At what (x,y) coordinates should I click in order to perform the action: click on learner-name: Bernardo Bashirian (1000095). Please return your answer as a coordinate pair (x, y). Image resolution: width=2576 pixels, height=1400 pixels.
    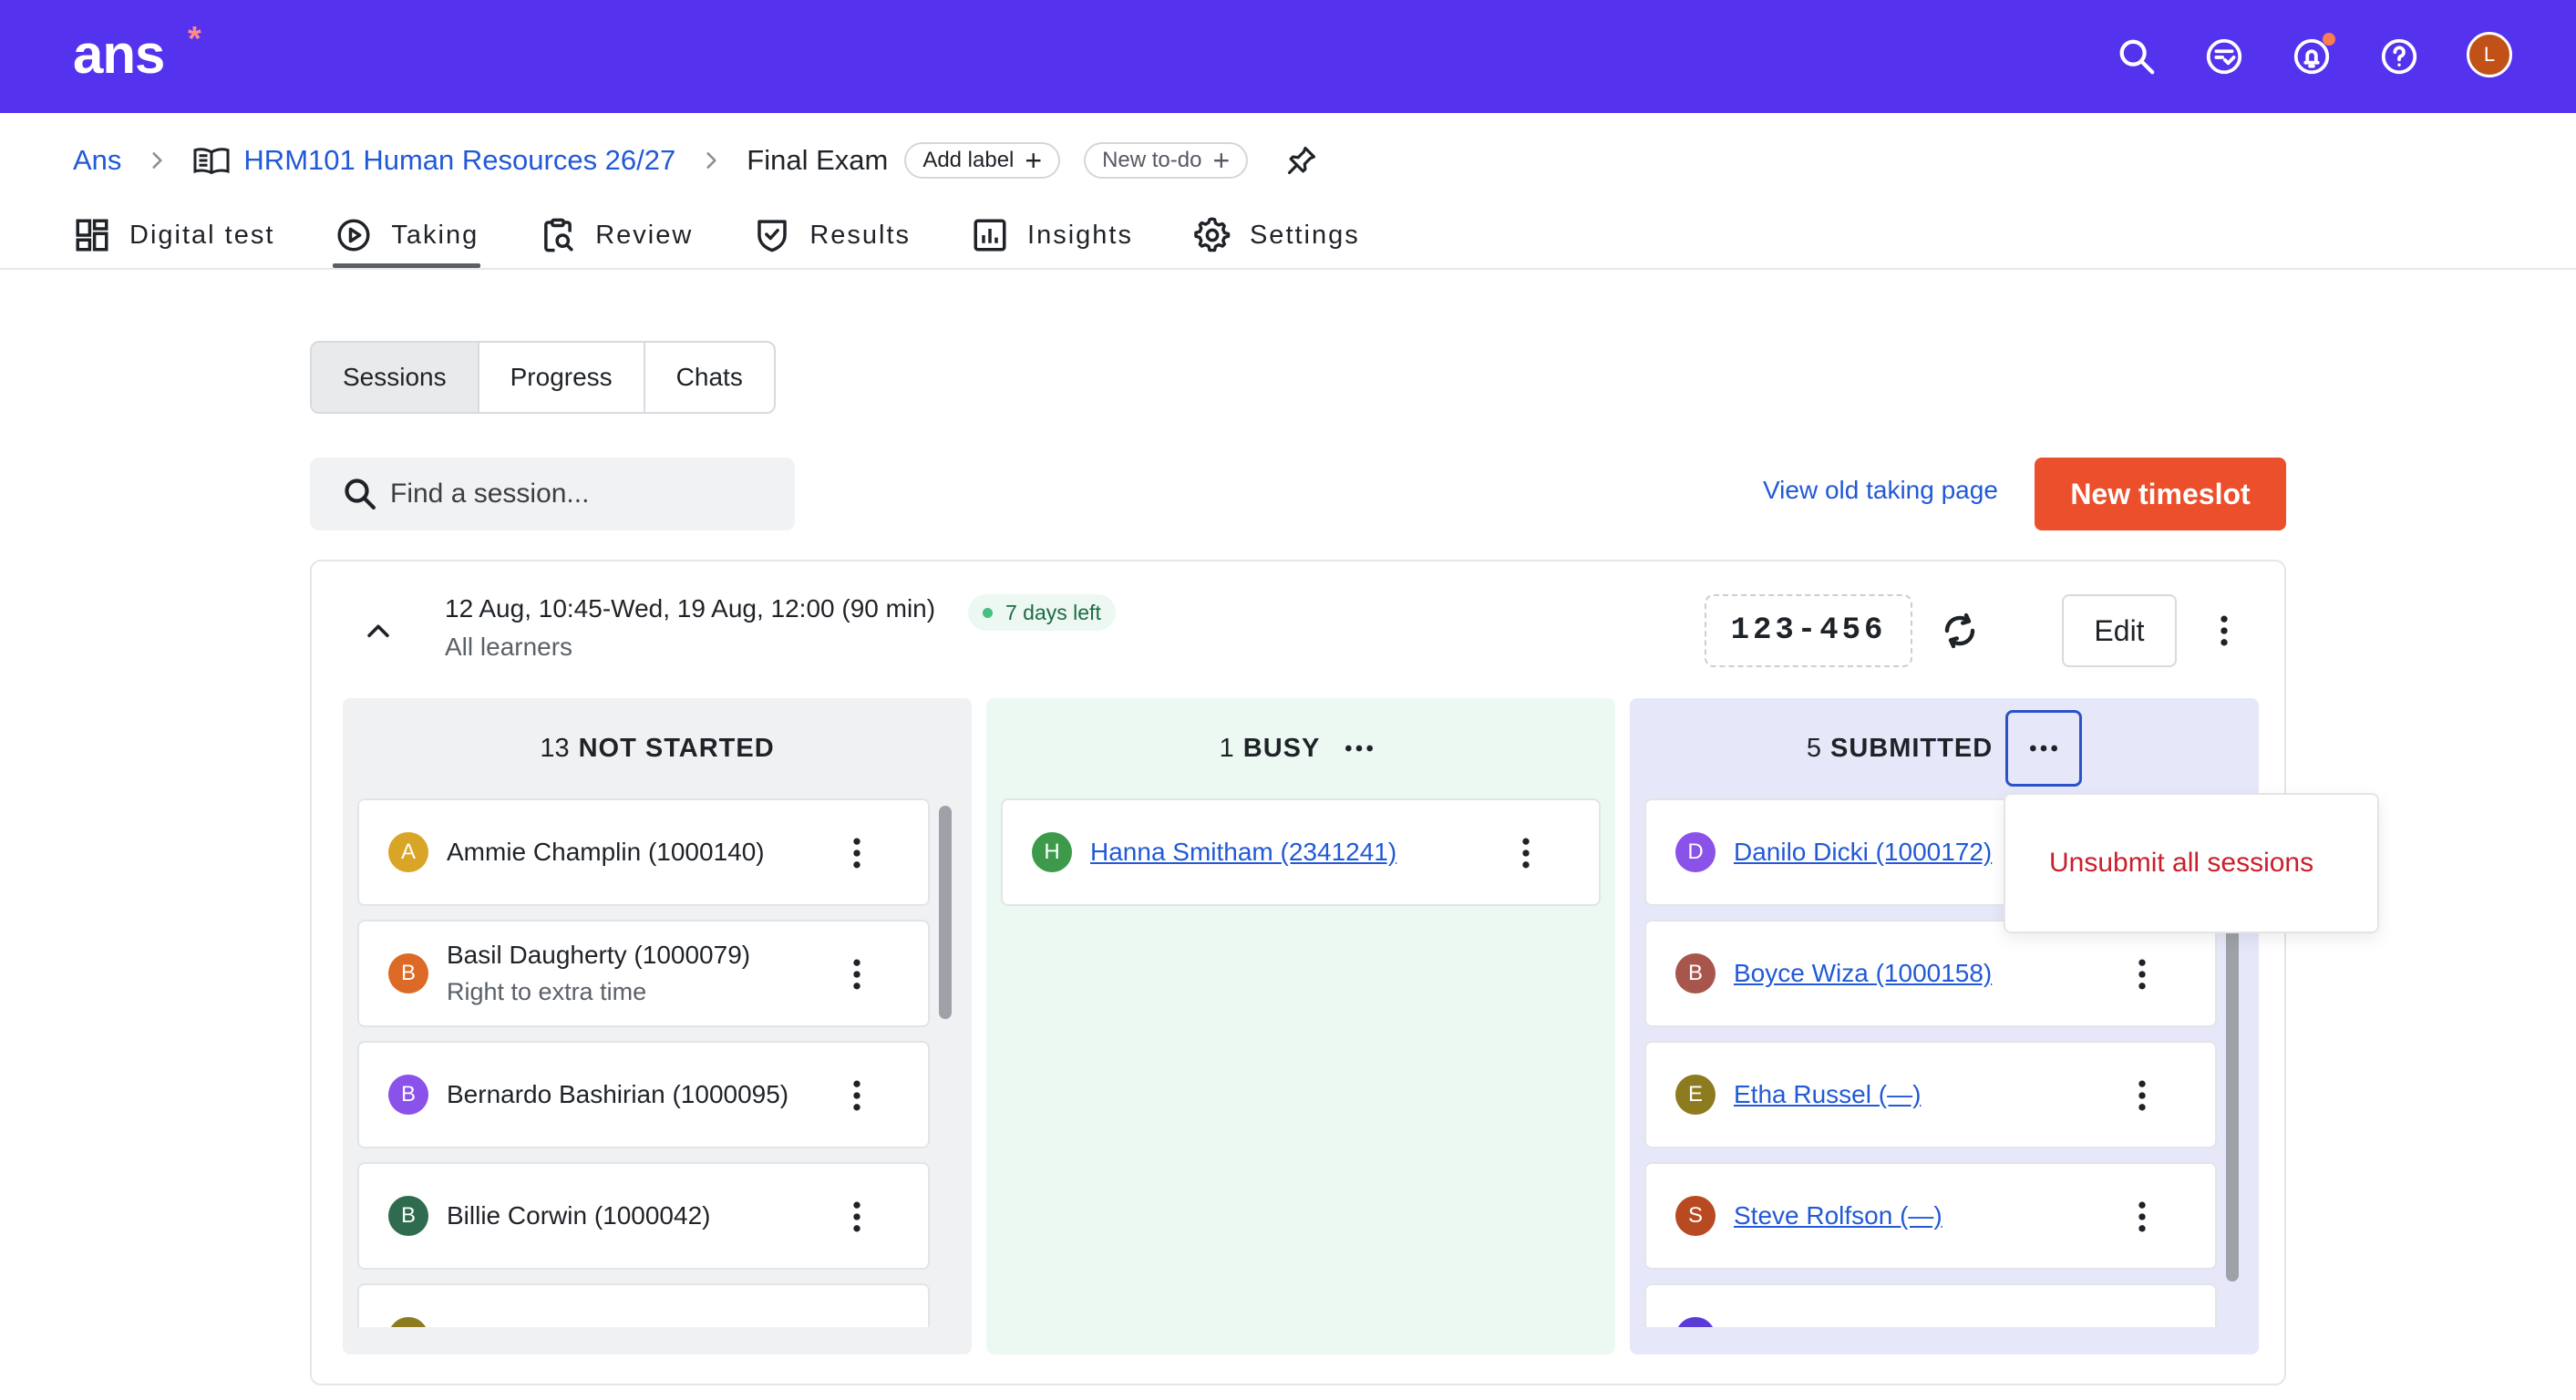
    Looking at the image, I should click on (618, 1094).